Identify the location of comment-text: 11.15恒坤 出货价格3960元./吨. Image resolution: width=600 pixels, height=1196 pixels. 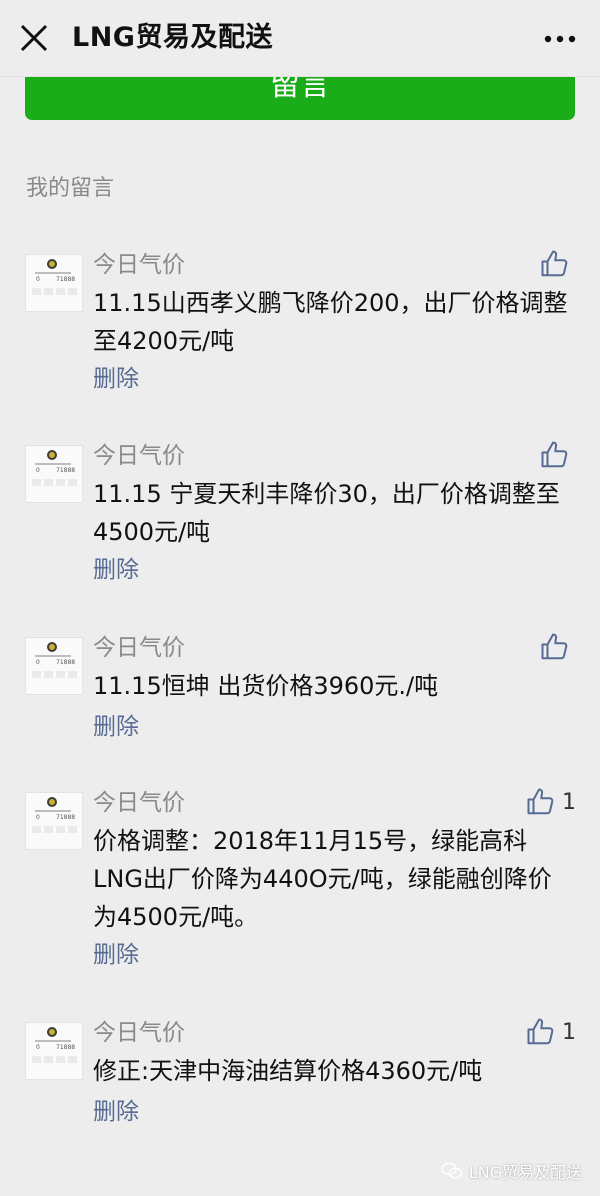
(266, 686).